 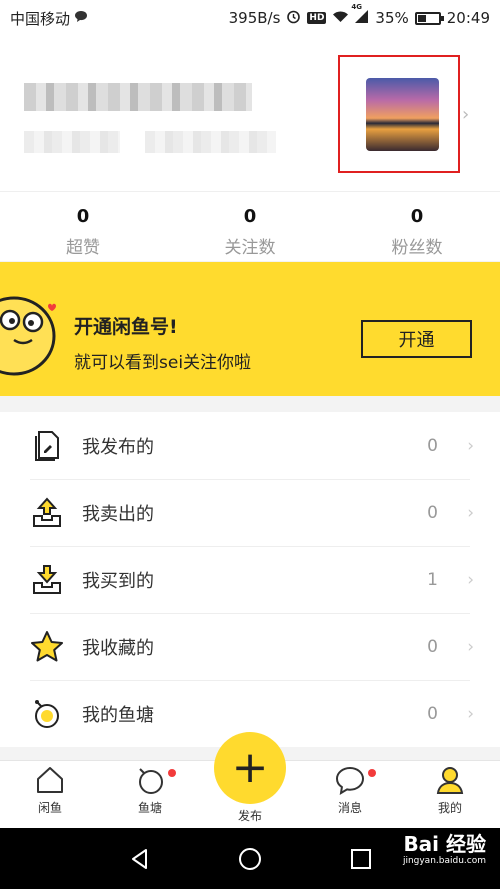 What do you see at coordinates (250, 232) in the screenshot?
I see `stat-following: 0 关注数` at bounding box center [250, 232].